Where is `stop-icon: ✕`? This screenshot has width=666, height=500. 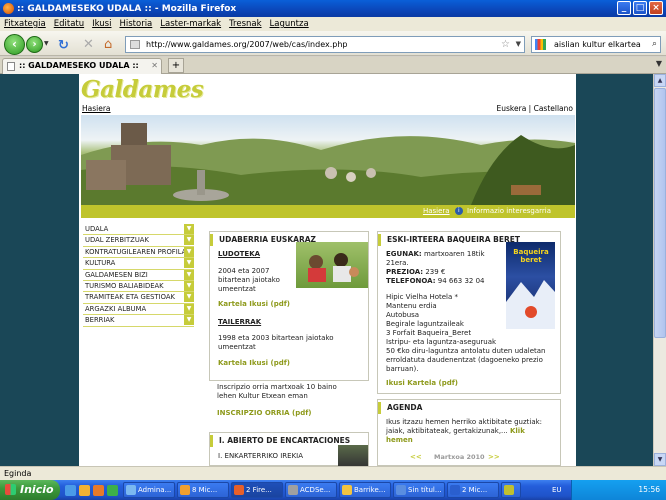
stop-icon: ✕ is located at coordinates (88, 44).